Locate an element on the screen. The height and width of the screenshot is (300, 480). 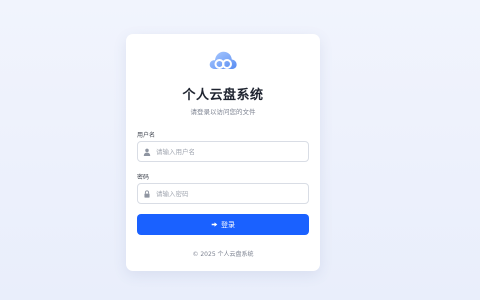
username-label: 用户名 is located at coordinates (146, 135).